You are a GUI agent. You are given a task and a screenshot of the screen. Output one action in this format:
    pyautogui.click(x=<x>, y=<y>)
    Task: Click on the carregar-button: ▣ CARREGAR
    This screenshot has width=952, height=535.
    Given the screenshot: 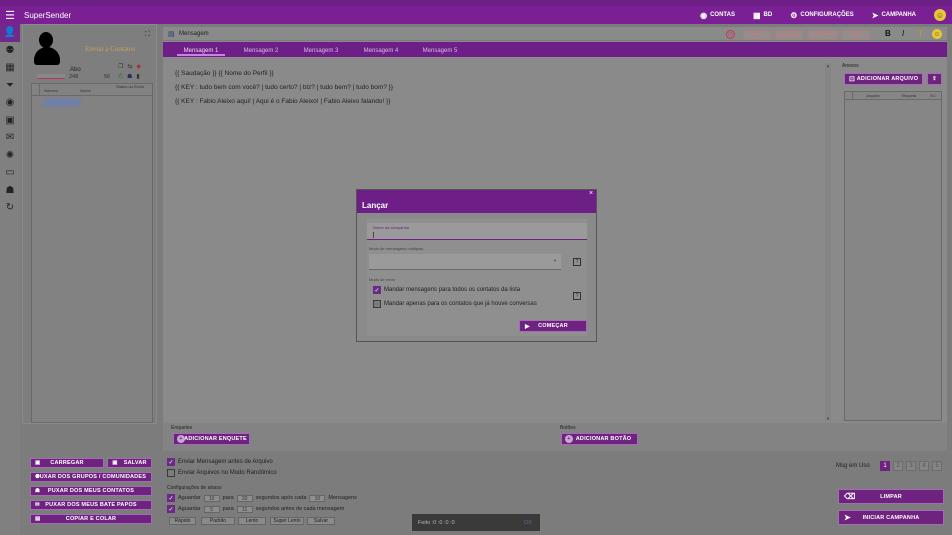 What is the action you would take?
    pyautogui.click(x=67, y=463)
    